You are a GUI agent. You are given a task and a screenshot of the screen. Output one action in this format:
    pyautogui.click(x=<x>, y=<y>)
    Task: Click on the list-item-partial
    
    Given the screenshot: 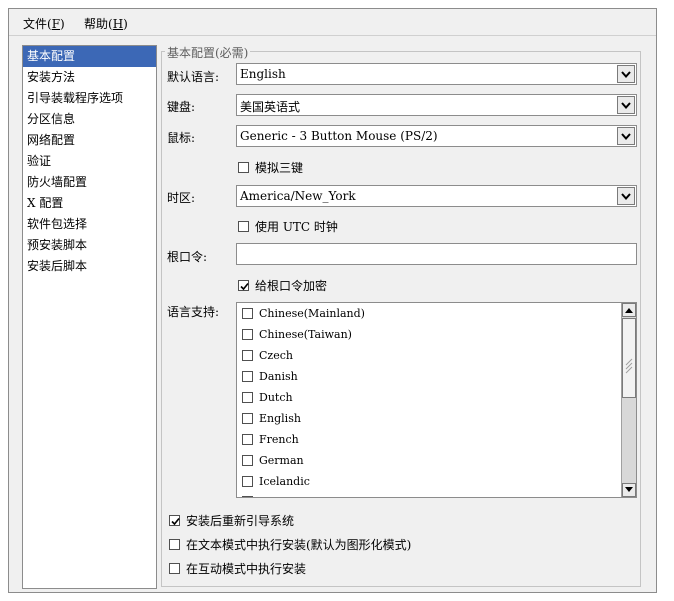 What is the action you would take?
    pyautogui.click(x=250, y=496)
    